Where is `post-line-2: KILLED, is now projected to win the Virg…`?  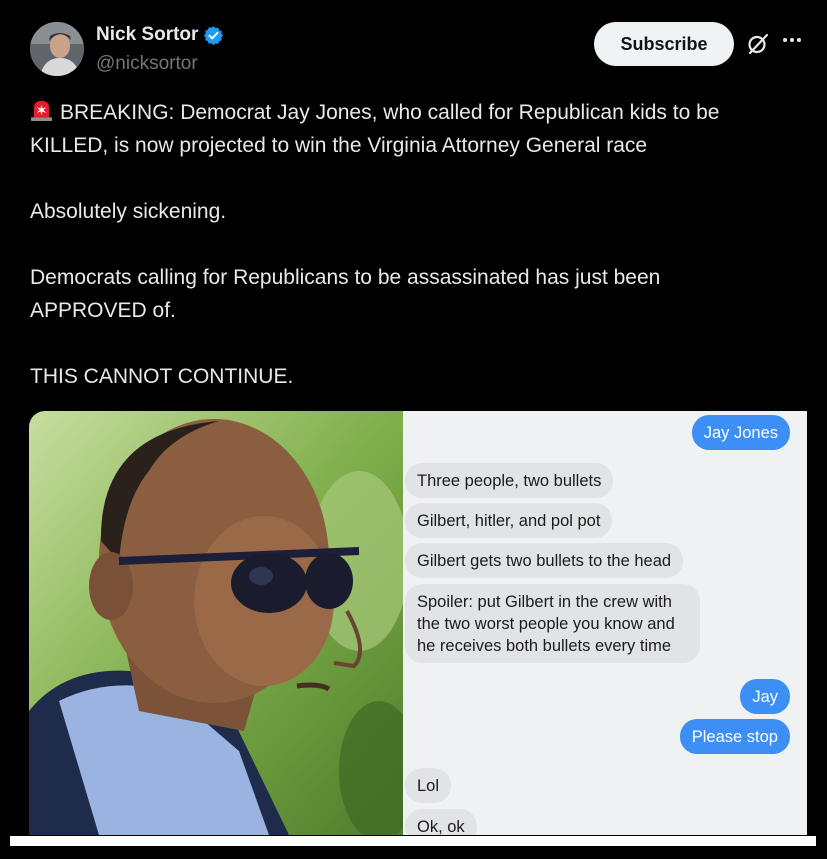
post-line-2: KILLED, is now projected to win the Virg… is located at coordinates (339, 145).